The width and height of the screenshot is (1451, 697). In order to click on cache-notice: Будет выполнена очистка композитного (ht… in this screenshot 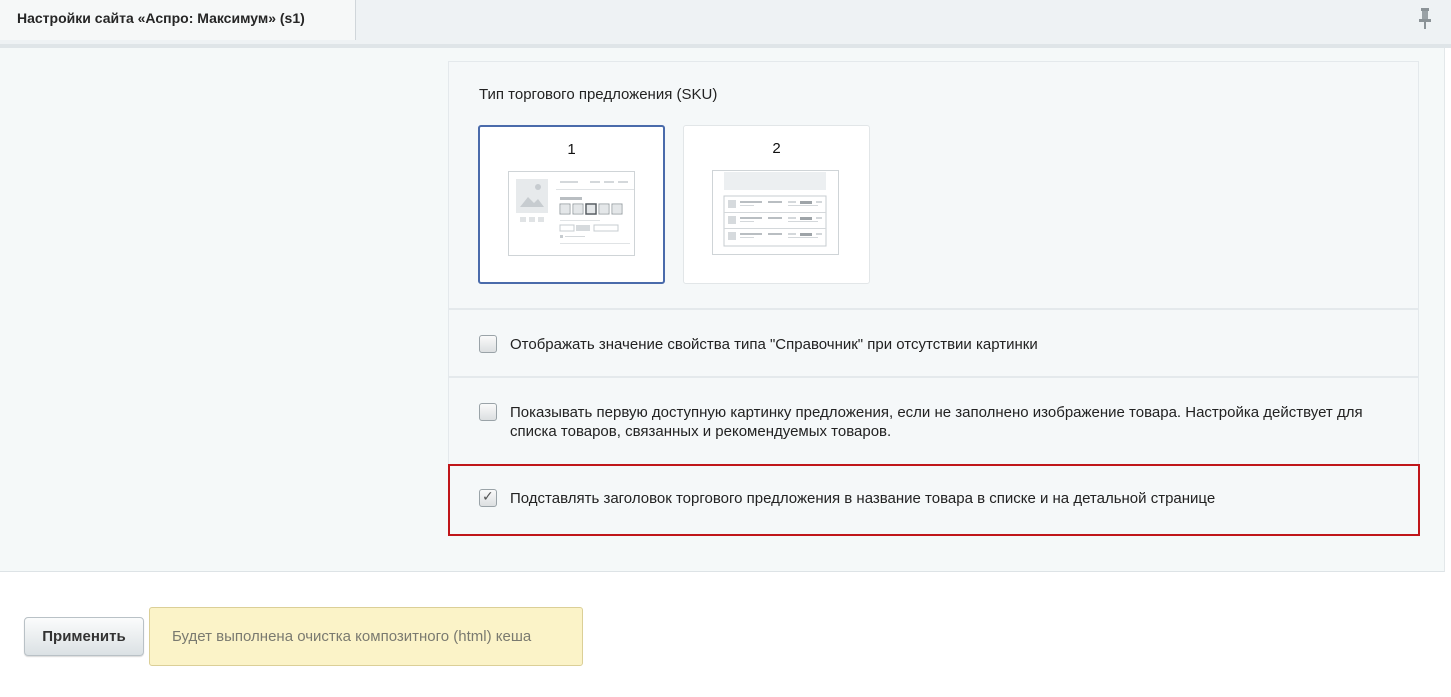, I will do `click(366, 636)`.